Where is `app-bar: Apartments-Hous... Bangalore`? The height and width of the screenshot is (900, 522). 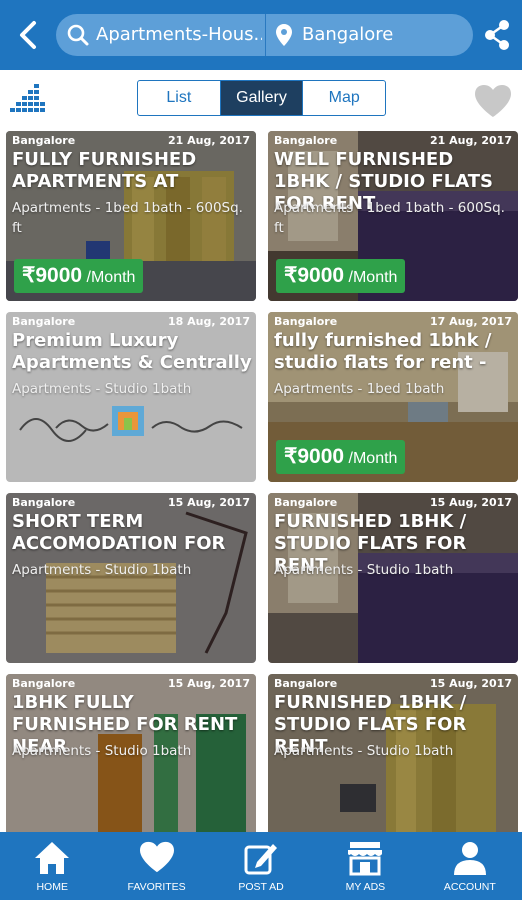
app-bar: Apartments-Hous... Bangalore is located at coordinates (261, 35).